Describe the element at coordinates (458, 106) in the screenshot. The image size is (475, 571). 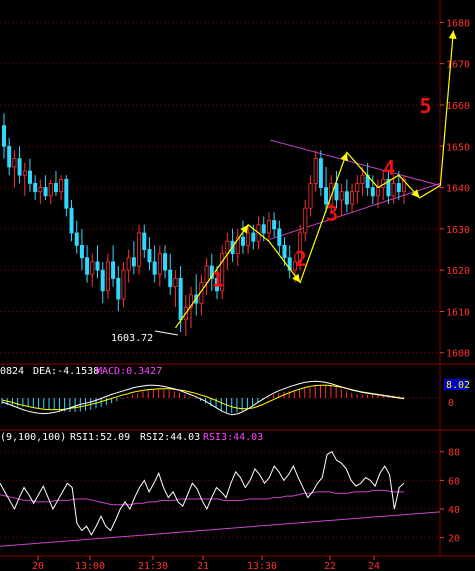
I see `price-tick-label: 1660` at that location.